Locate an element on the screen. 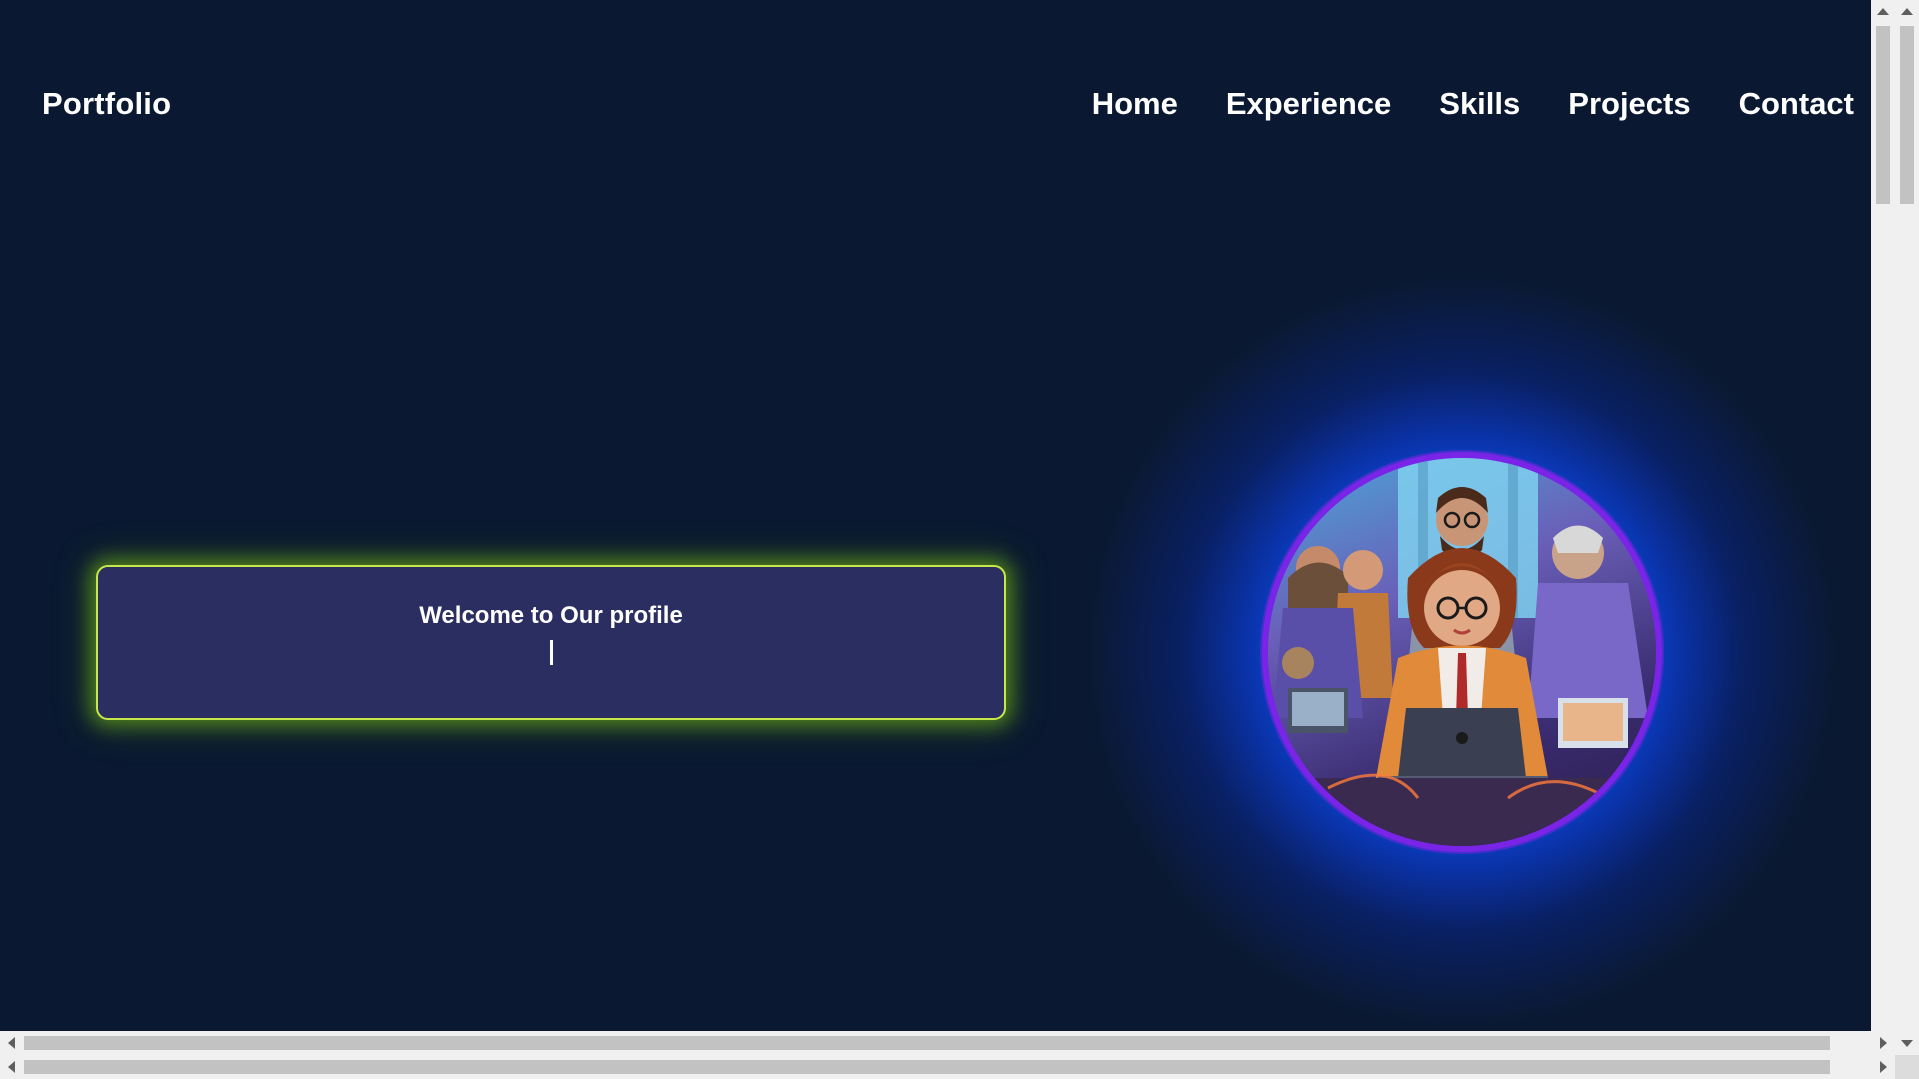  team-illustration-icon is located at coordinates (1462, 652).